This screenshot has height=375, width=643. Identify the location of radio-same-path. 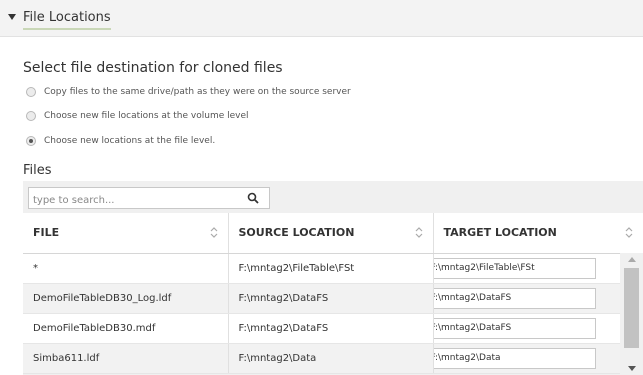
(31, 92).